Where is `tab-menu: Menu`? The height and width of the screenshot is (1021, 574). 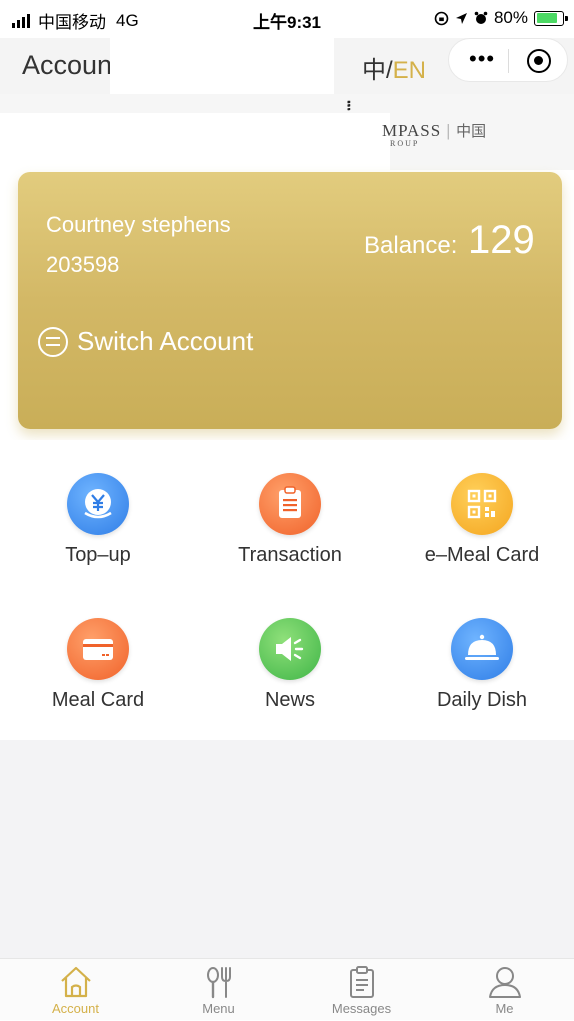 tab-menu: Menu is located at coordinates (218, 990).